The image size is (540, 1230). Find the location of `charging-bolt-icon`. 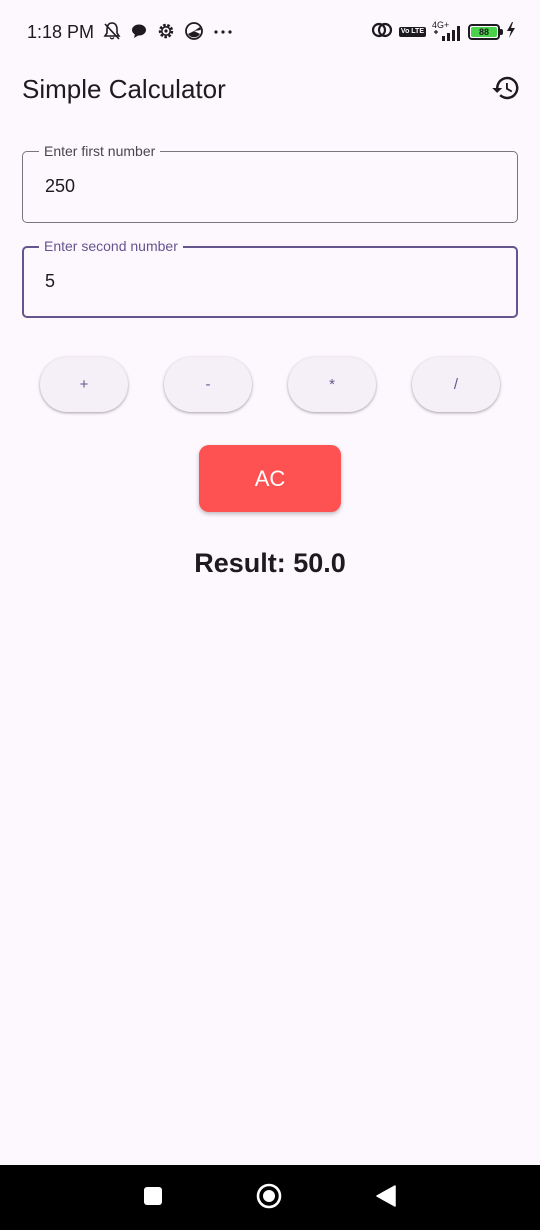

charging-bolt-icon is located at coordinates (511, 32).